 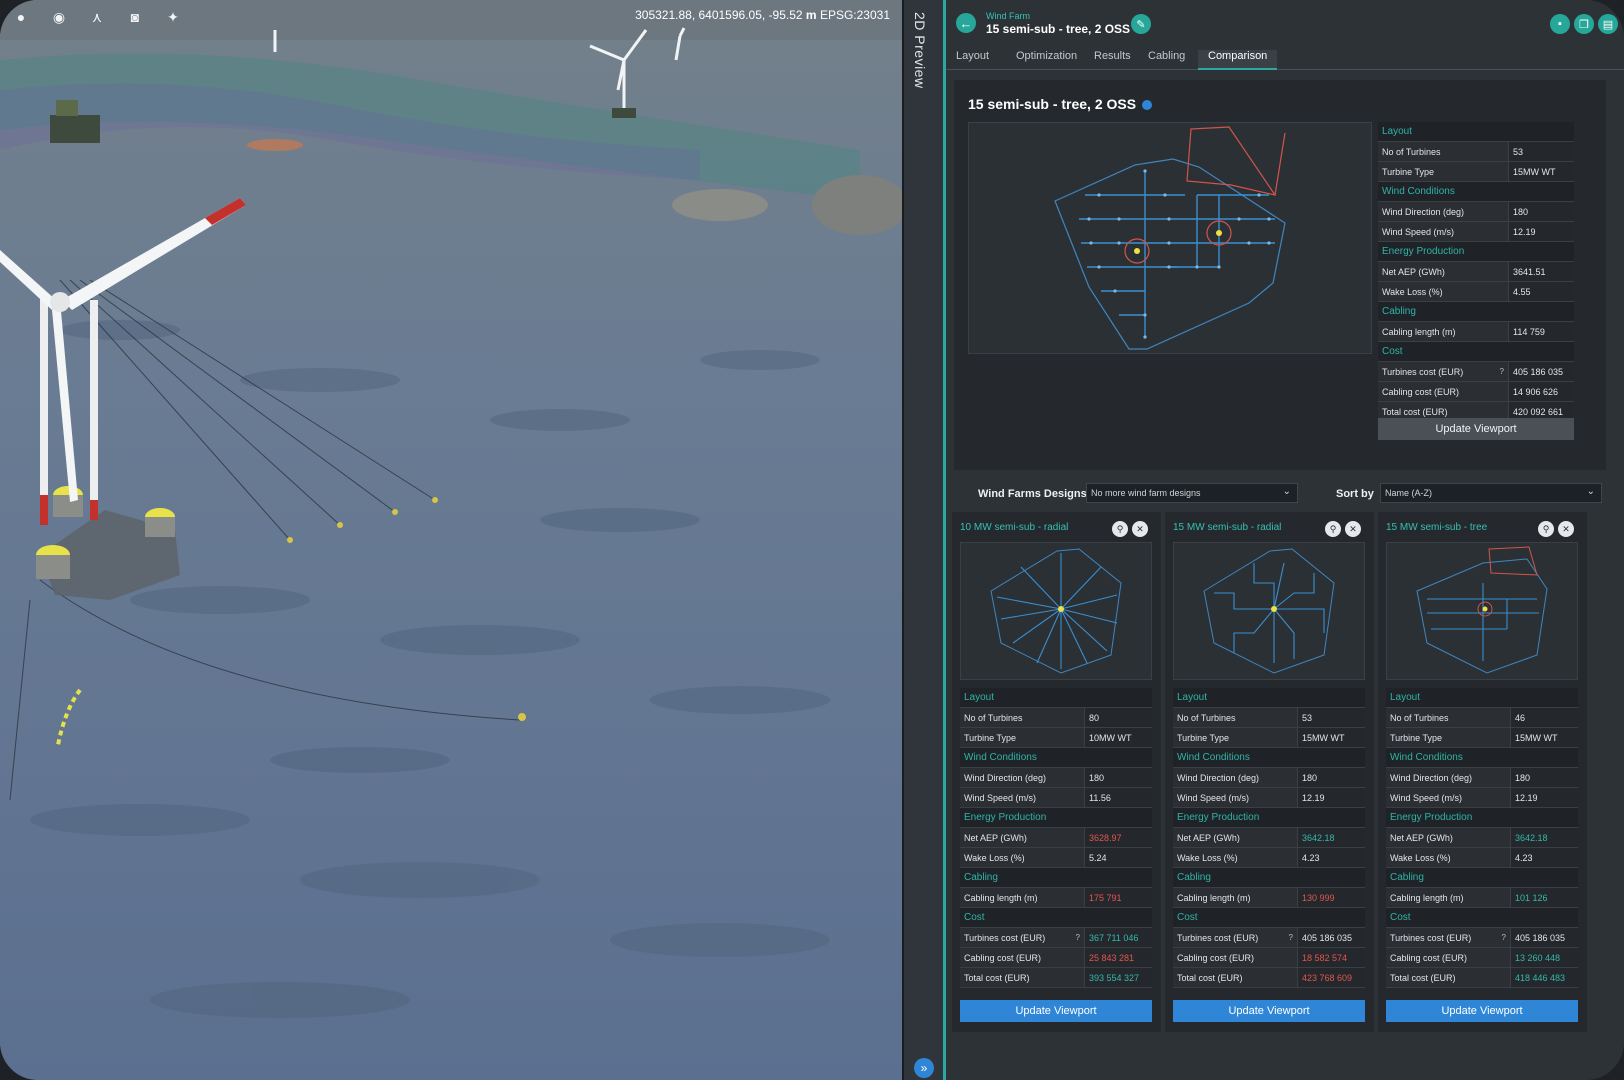 I want to click on pencil-icon: ✎, so click(x=1141, y=24).